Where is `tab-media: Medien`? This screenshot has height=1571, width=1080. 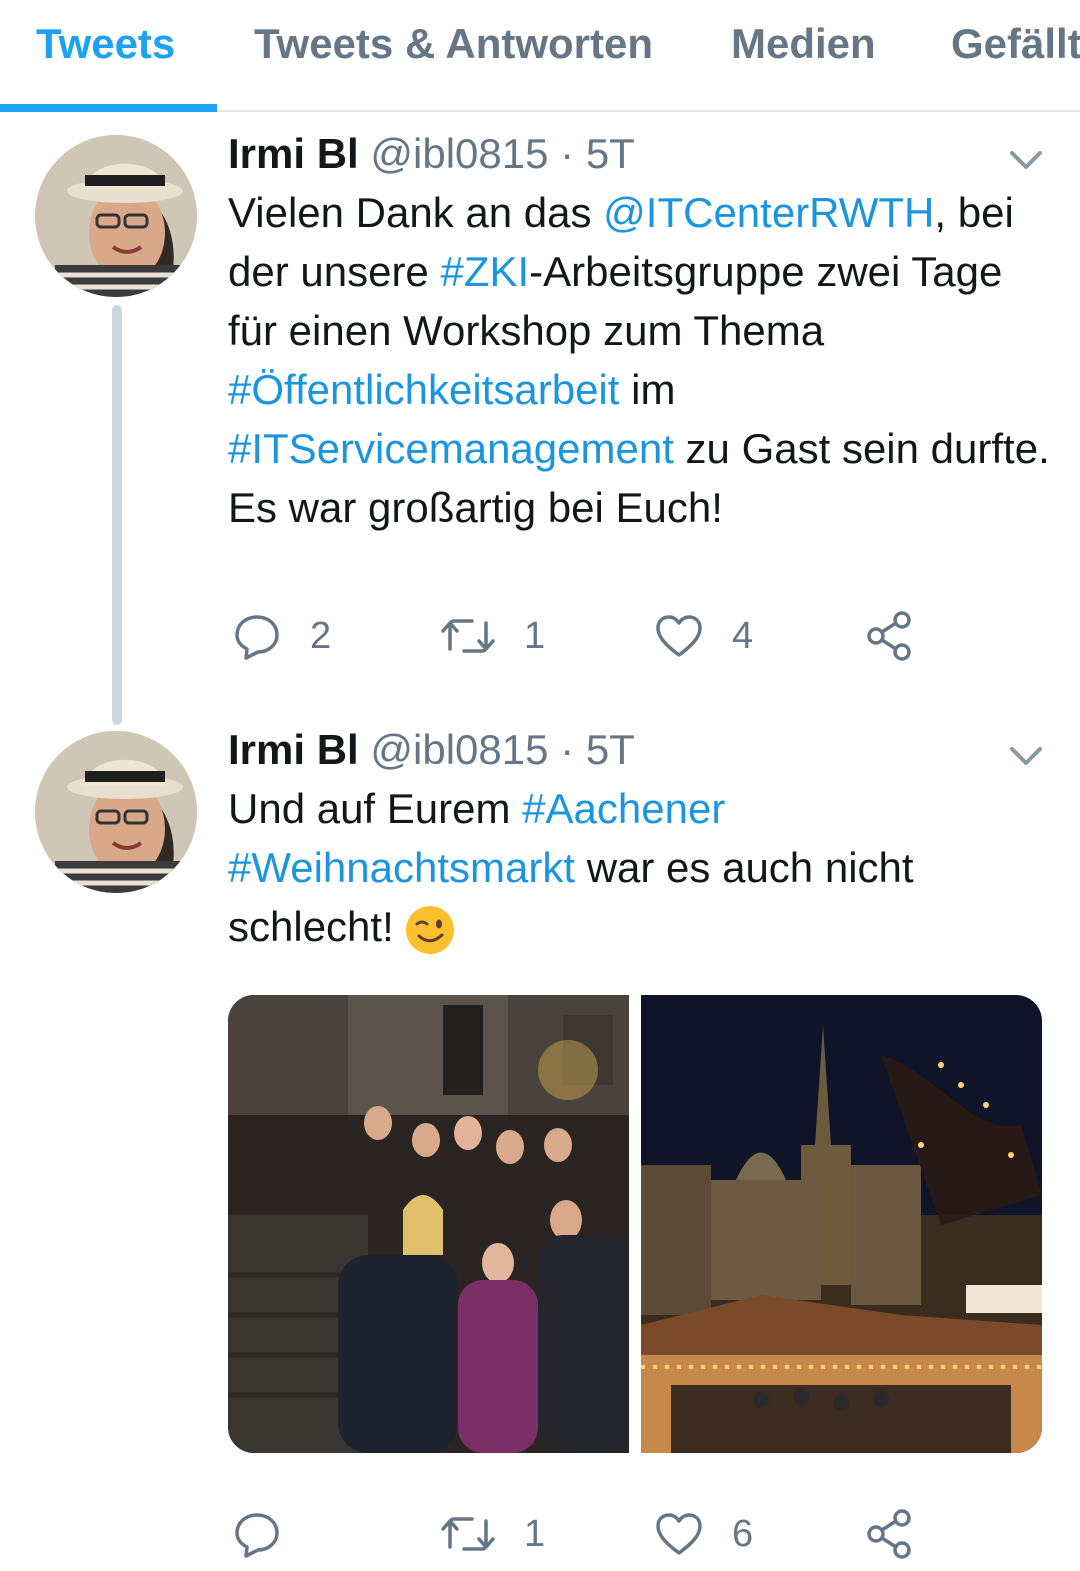
tab-media: Medien is located at coordinates (803, 44).